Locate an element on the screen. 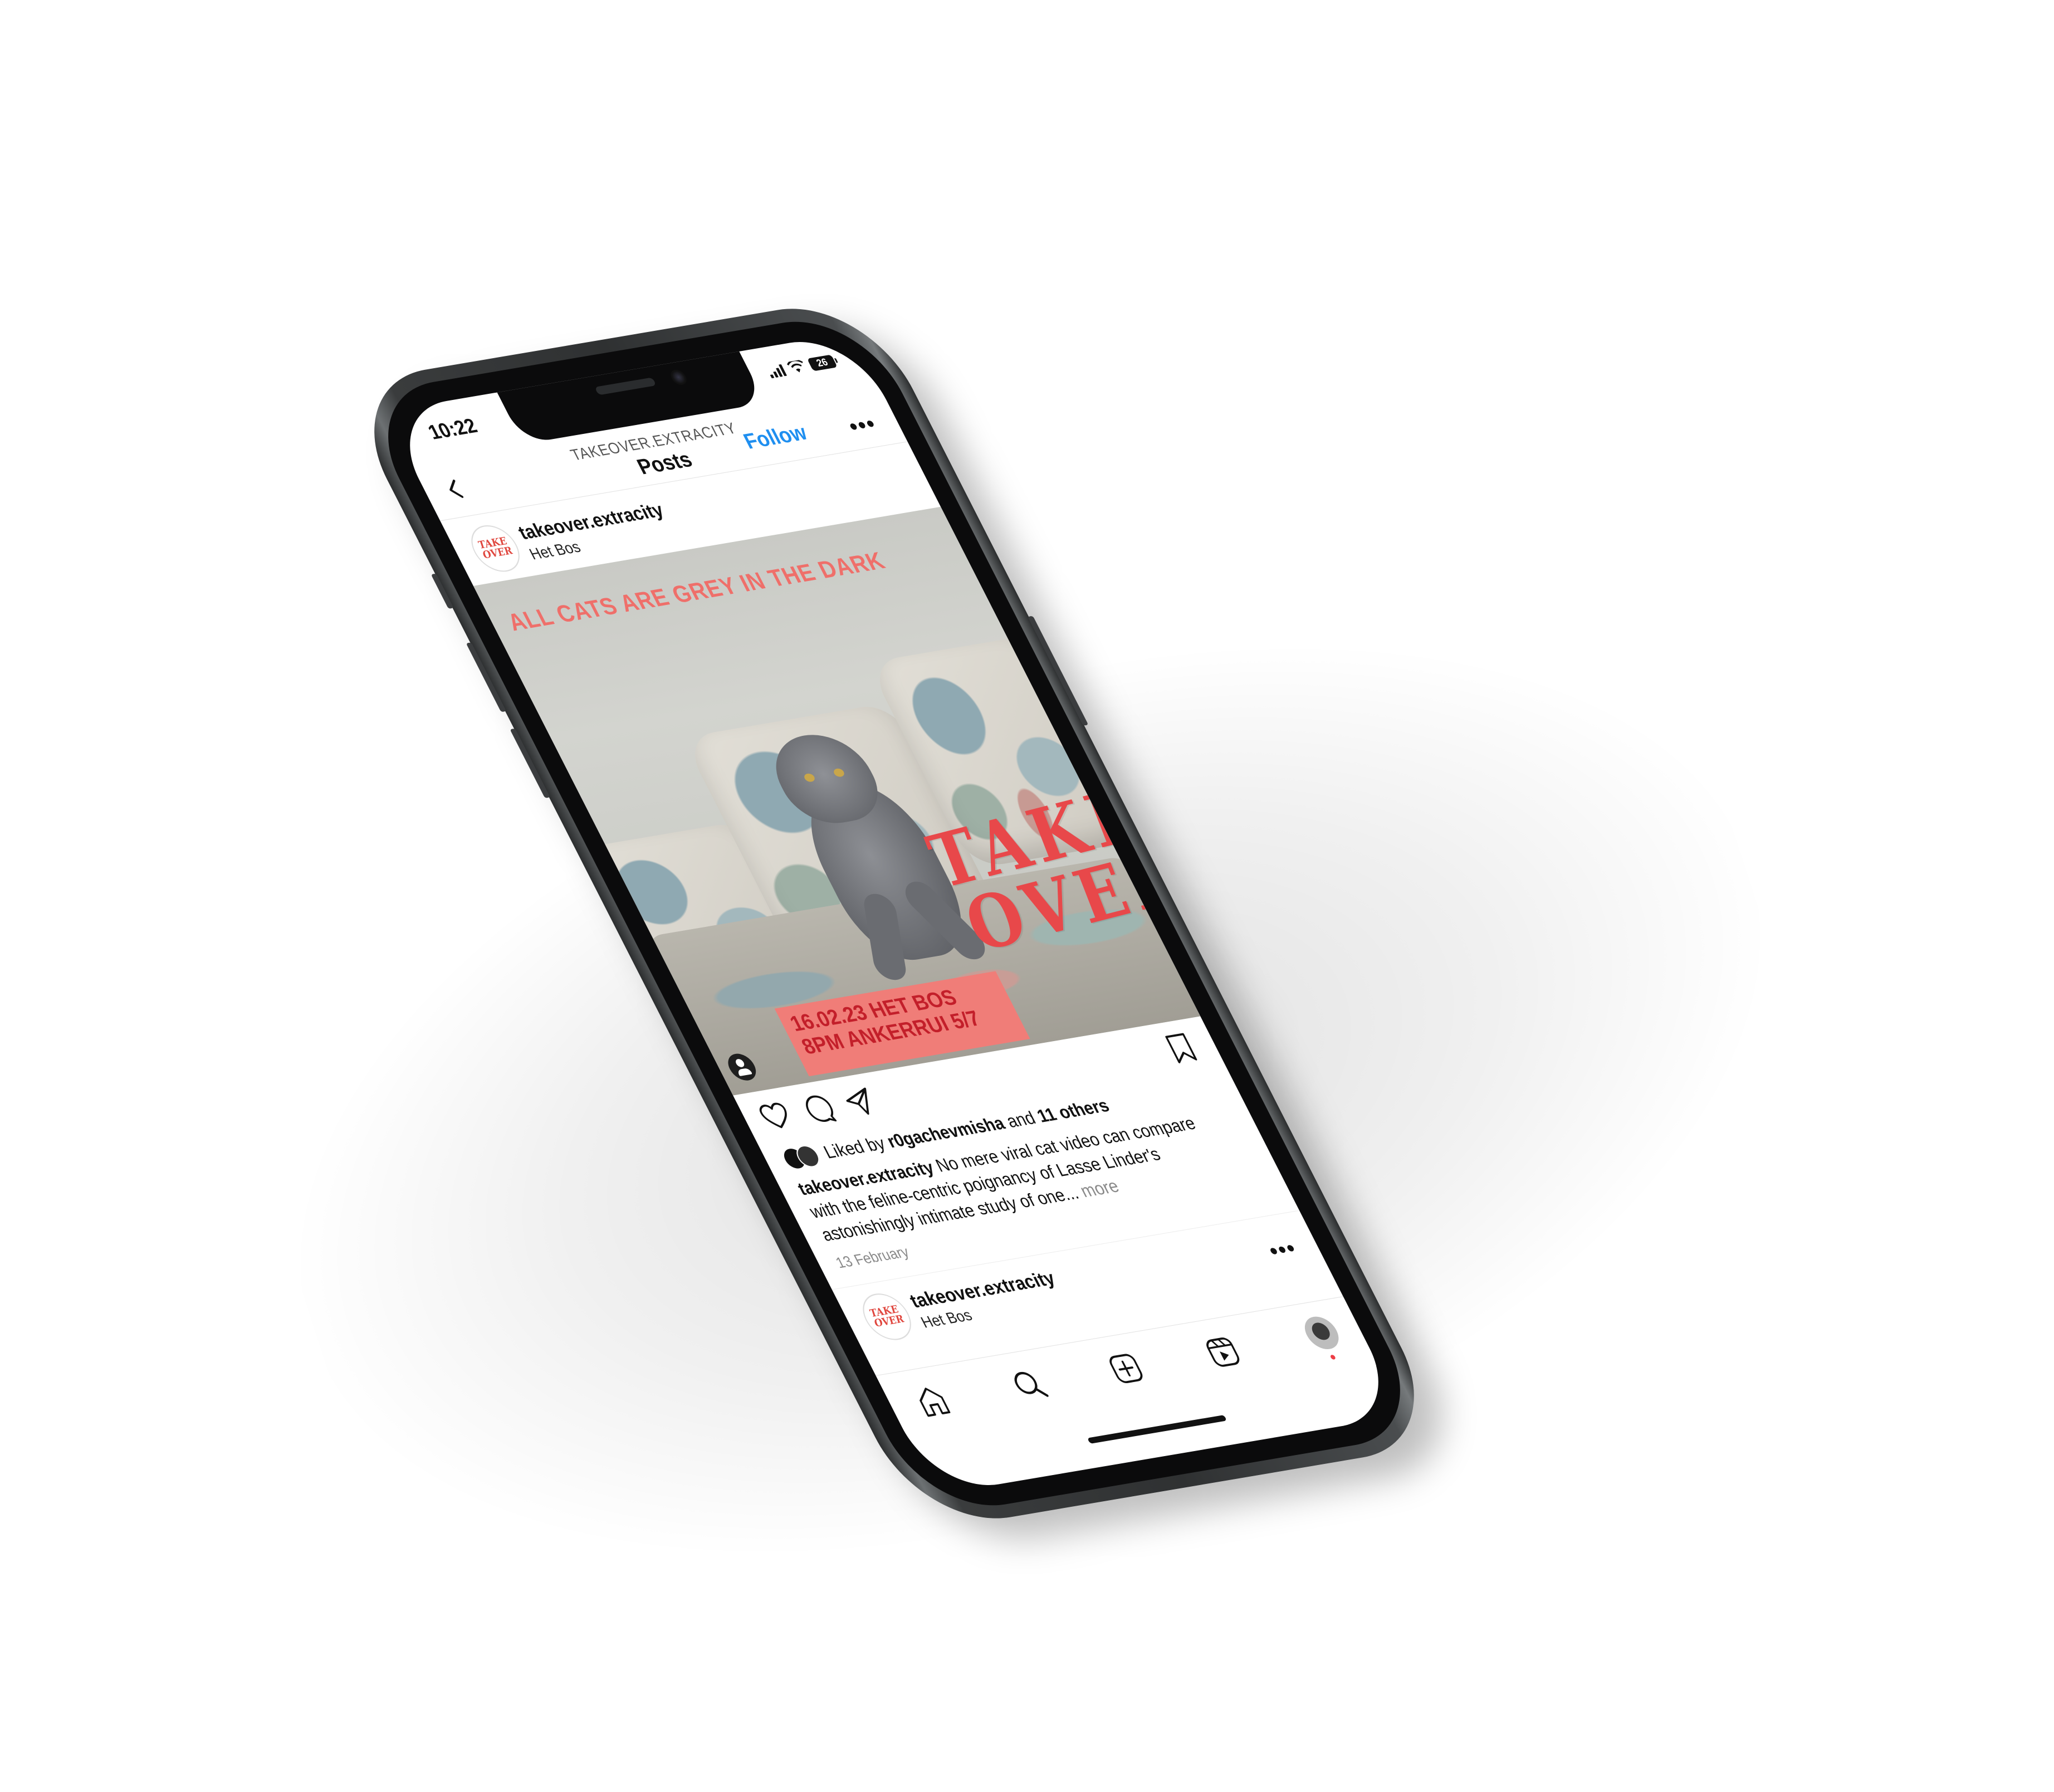 The height and width of the screenshot is (1792, 2054). send-icon is located at coordinates (860, 1102).